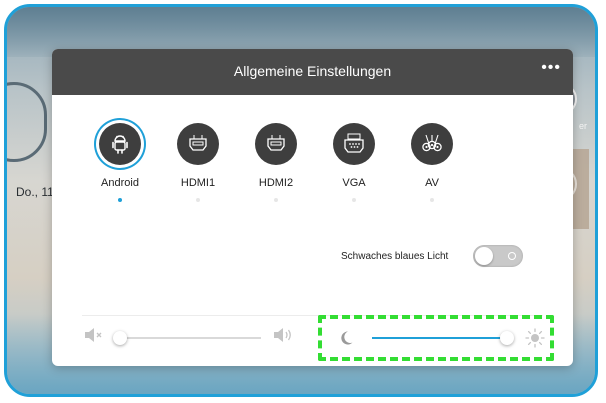 The image size is (606, 403). Describe the element at coordinates (432, 183) in the screenshot. I see `source-label: AV` at that location.